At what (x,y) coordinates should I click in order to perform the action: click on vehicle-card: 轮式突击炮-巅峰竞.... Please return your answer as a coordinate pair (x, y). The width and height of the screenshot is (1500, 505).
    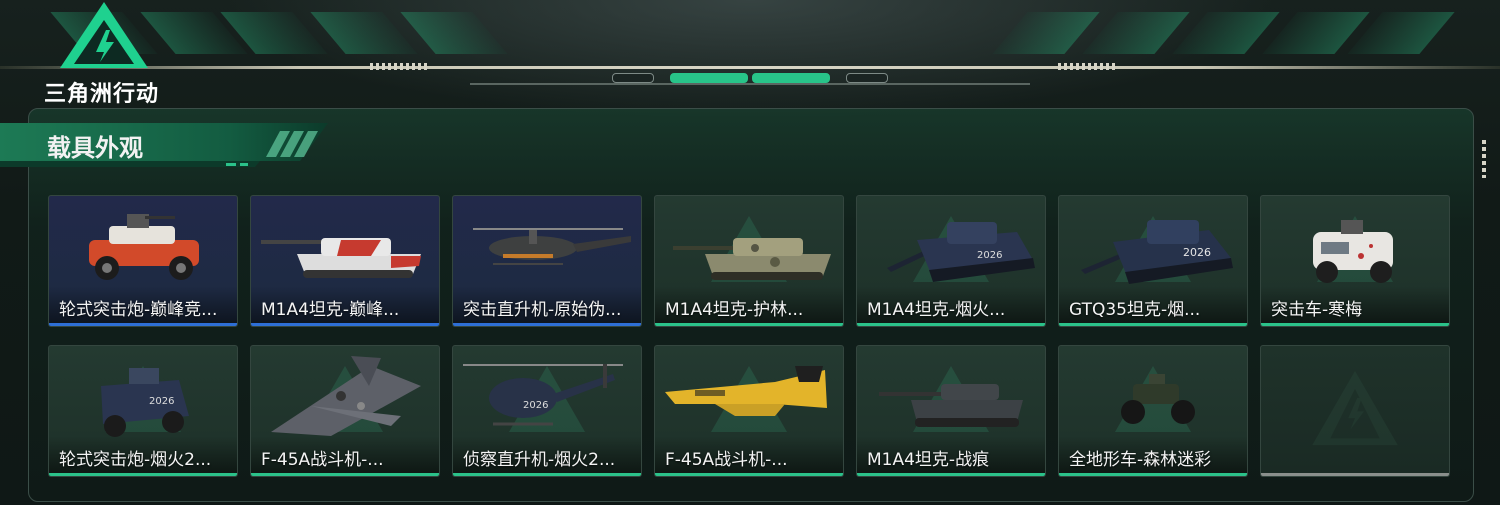
    Looking at the image, I should click on (143, 261).